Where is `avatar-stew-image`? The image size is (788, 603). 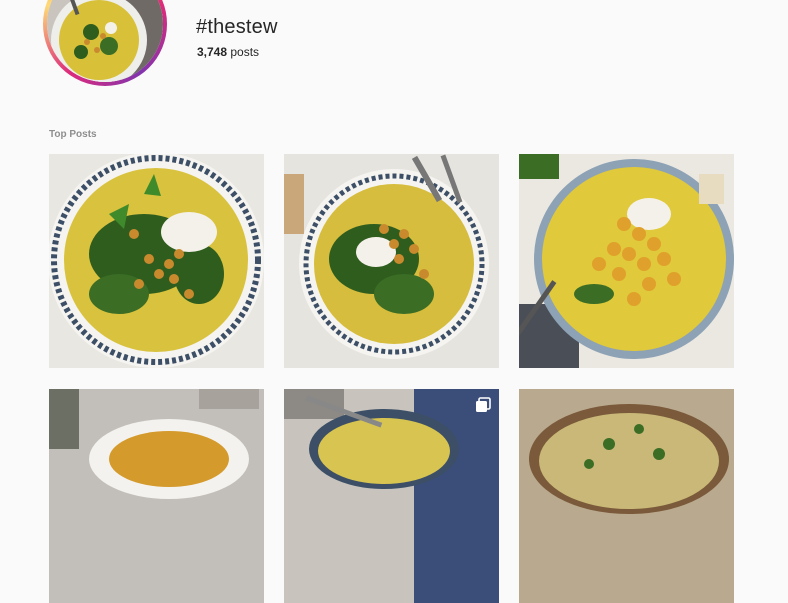
avatar-stew-image is located at coordinates (105, 41).